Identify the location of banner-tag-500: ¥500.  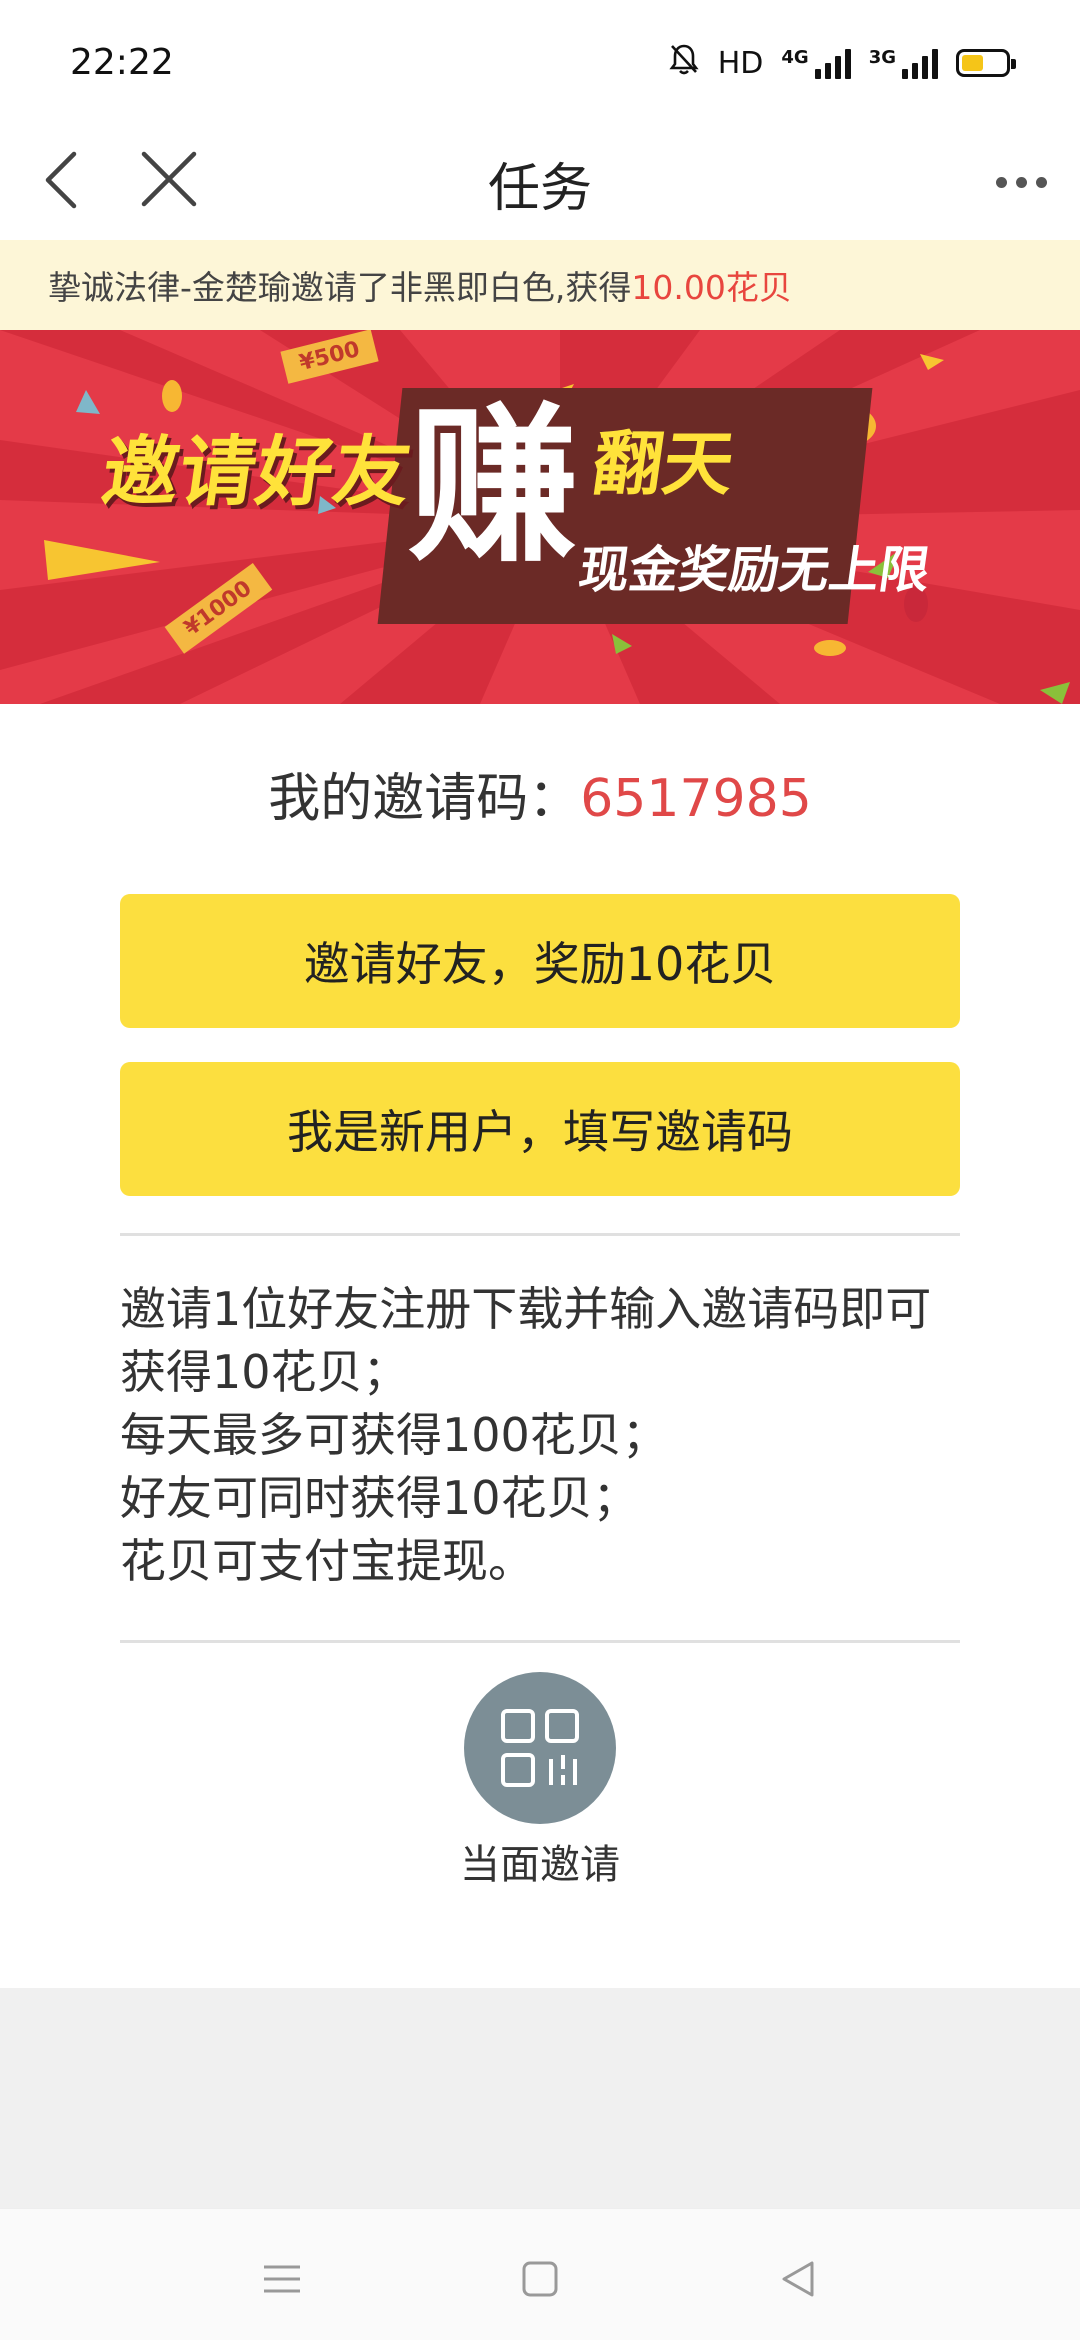
(329, 357).